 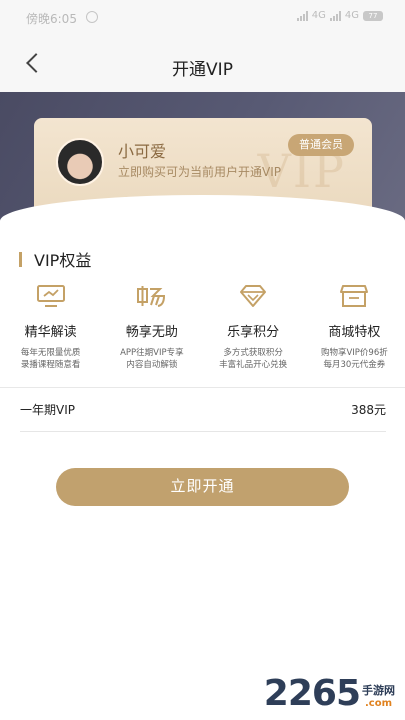 I want to click on benefit-desc-line: APP往期VIP专享, so click(x=152, y=353).